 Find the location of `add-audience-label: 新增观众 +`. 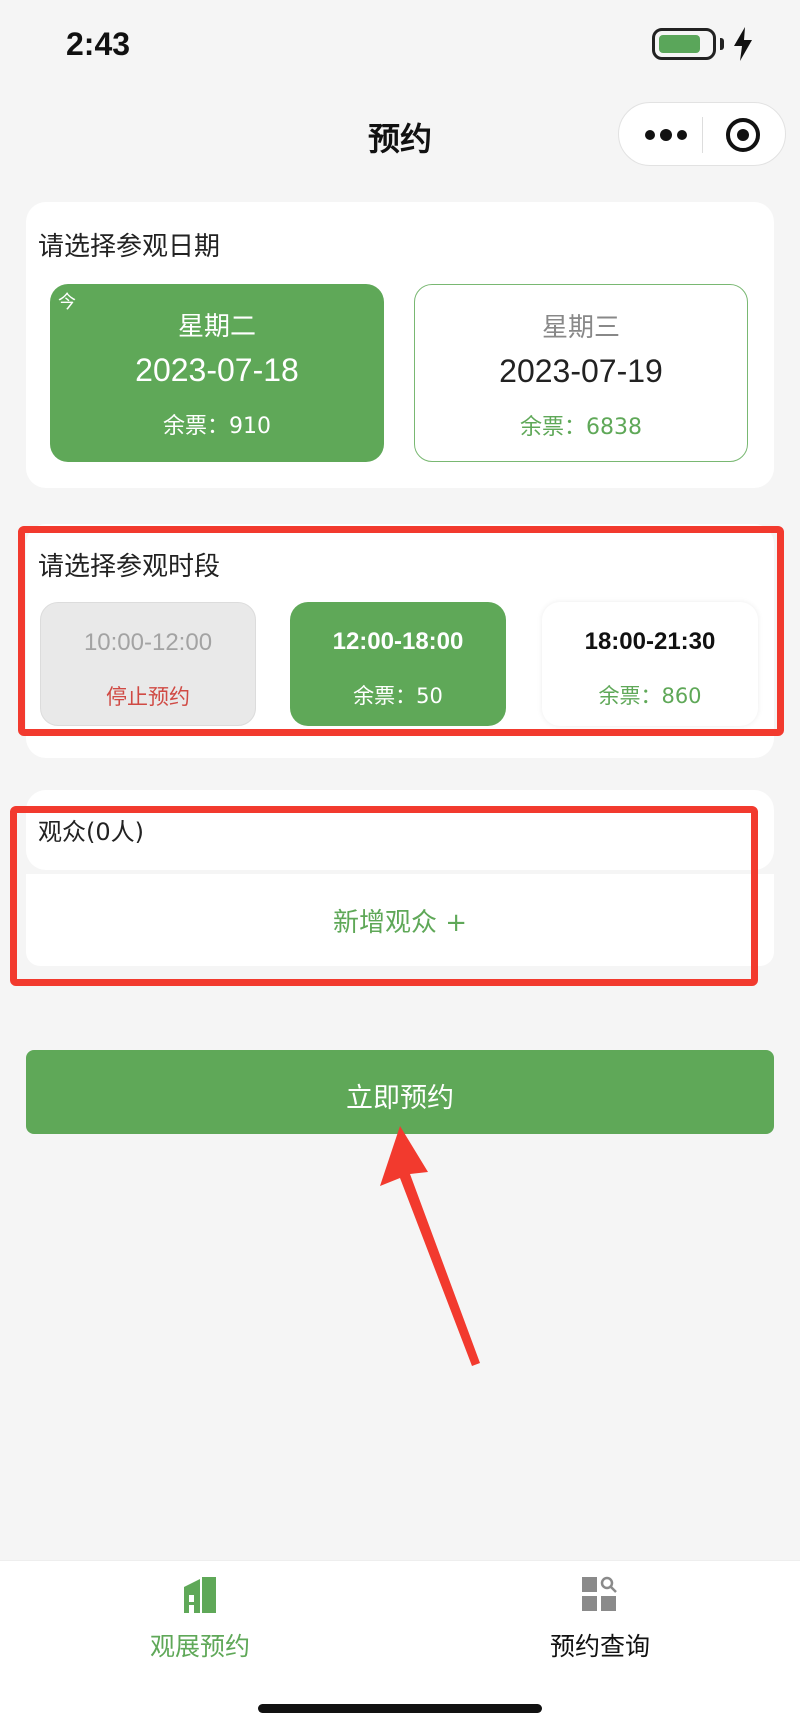

add-audience-label: 新增观众 + is located at coordinates (400, 923).